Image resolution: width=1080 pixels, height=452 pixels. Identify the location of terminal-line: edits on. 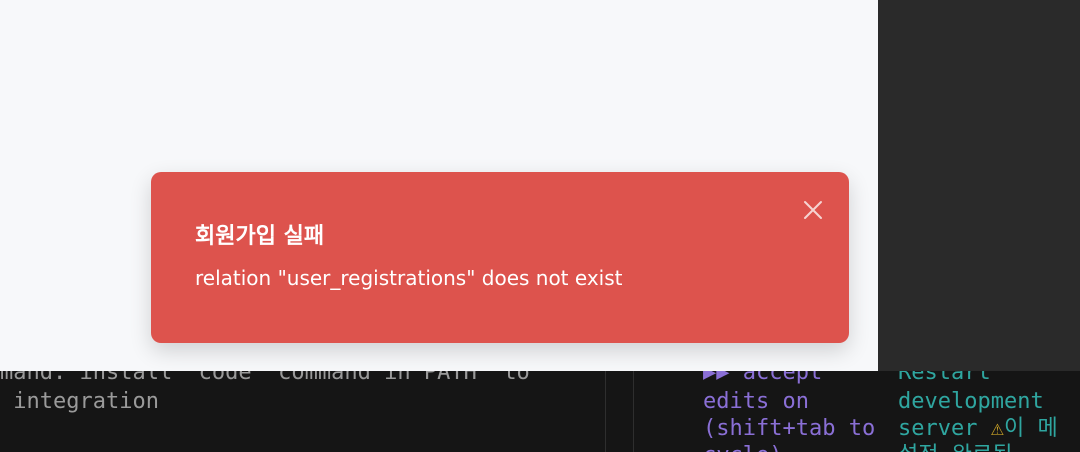
(756, 401).